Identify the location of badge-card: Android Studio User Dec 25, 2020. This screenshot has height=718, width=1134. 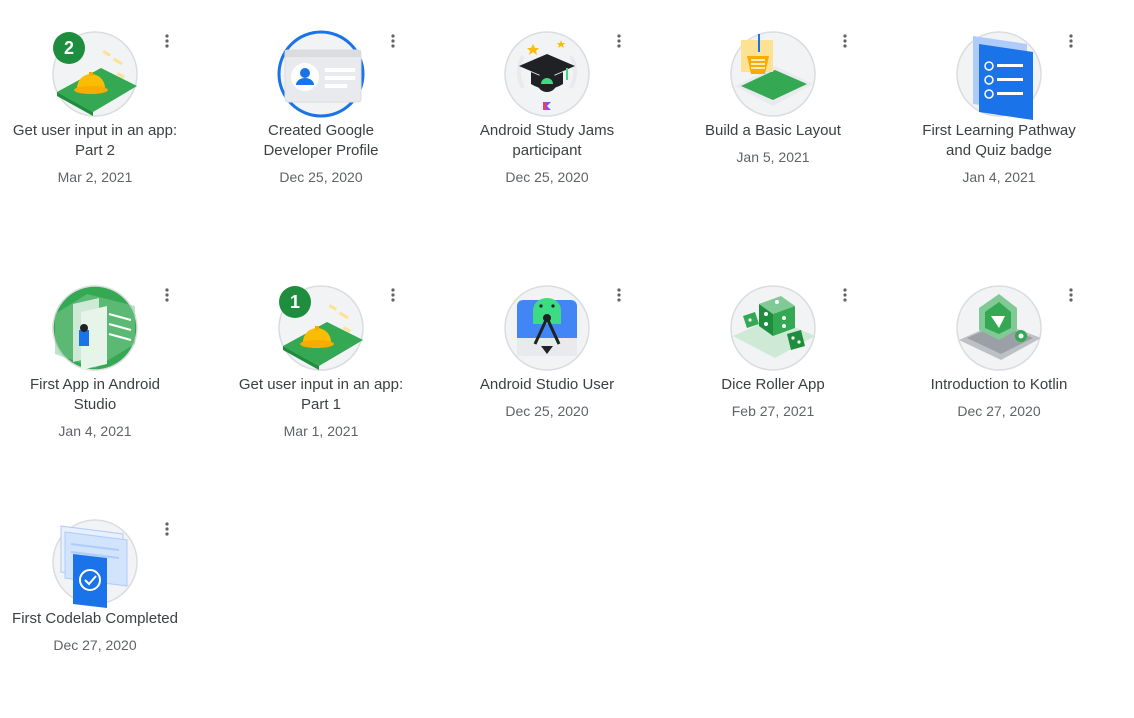
(547, 374).